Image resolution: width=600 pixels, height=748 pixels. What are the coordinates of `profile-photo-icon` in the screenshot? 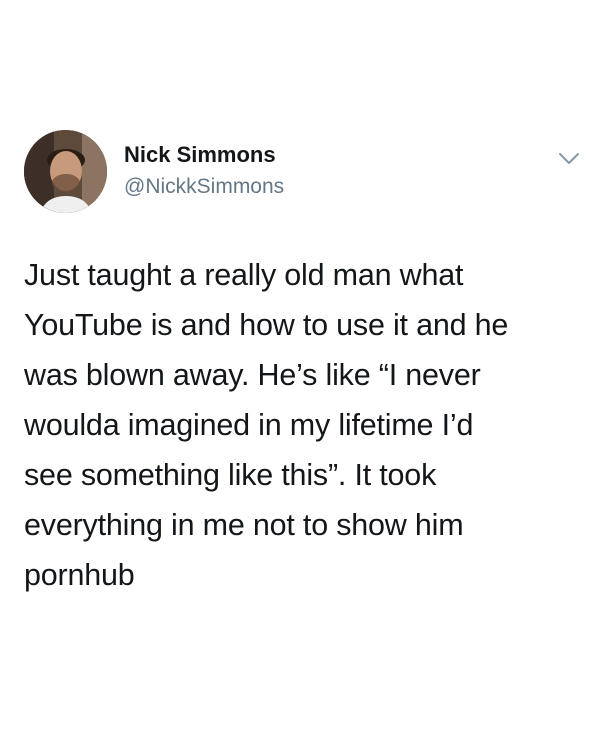 It's located at (65, 171).